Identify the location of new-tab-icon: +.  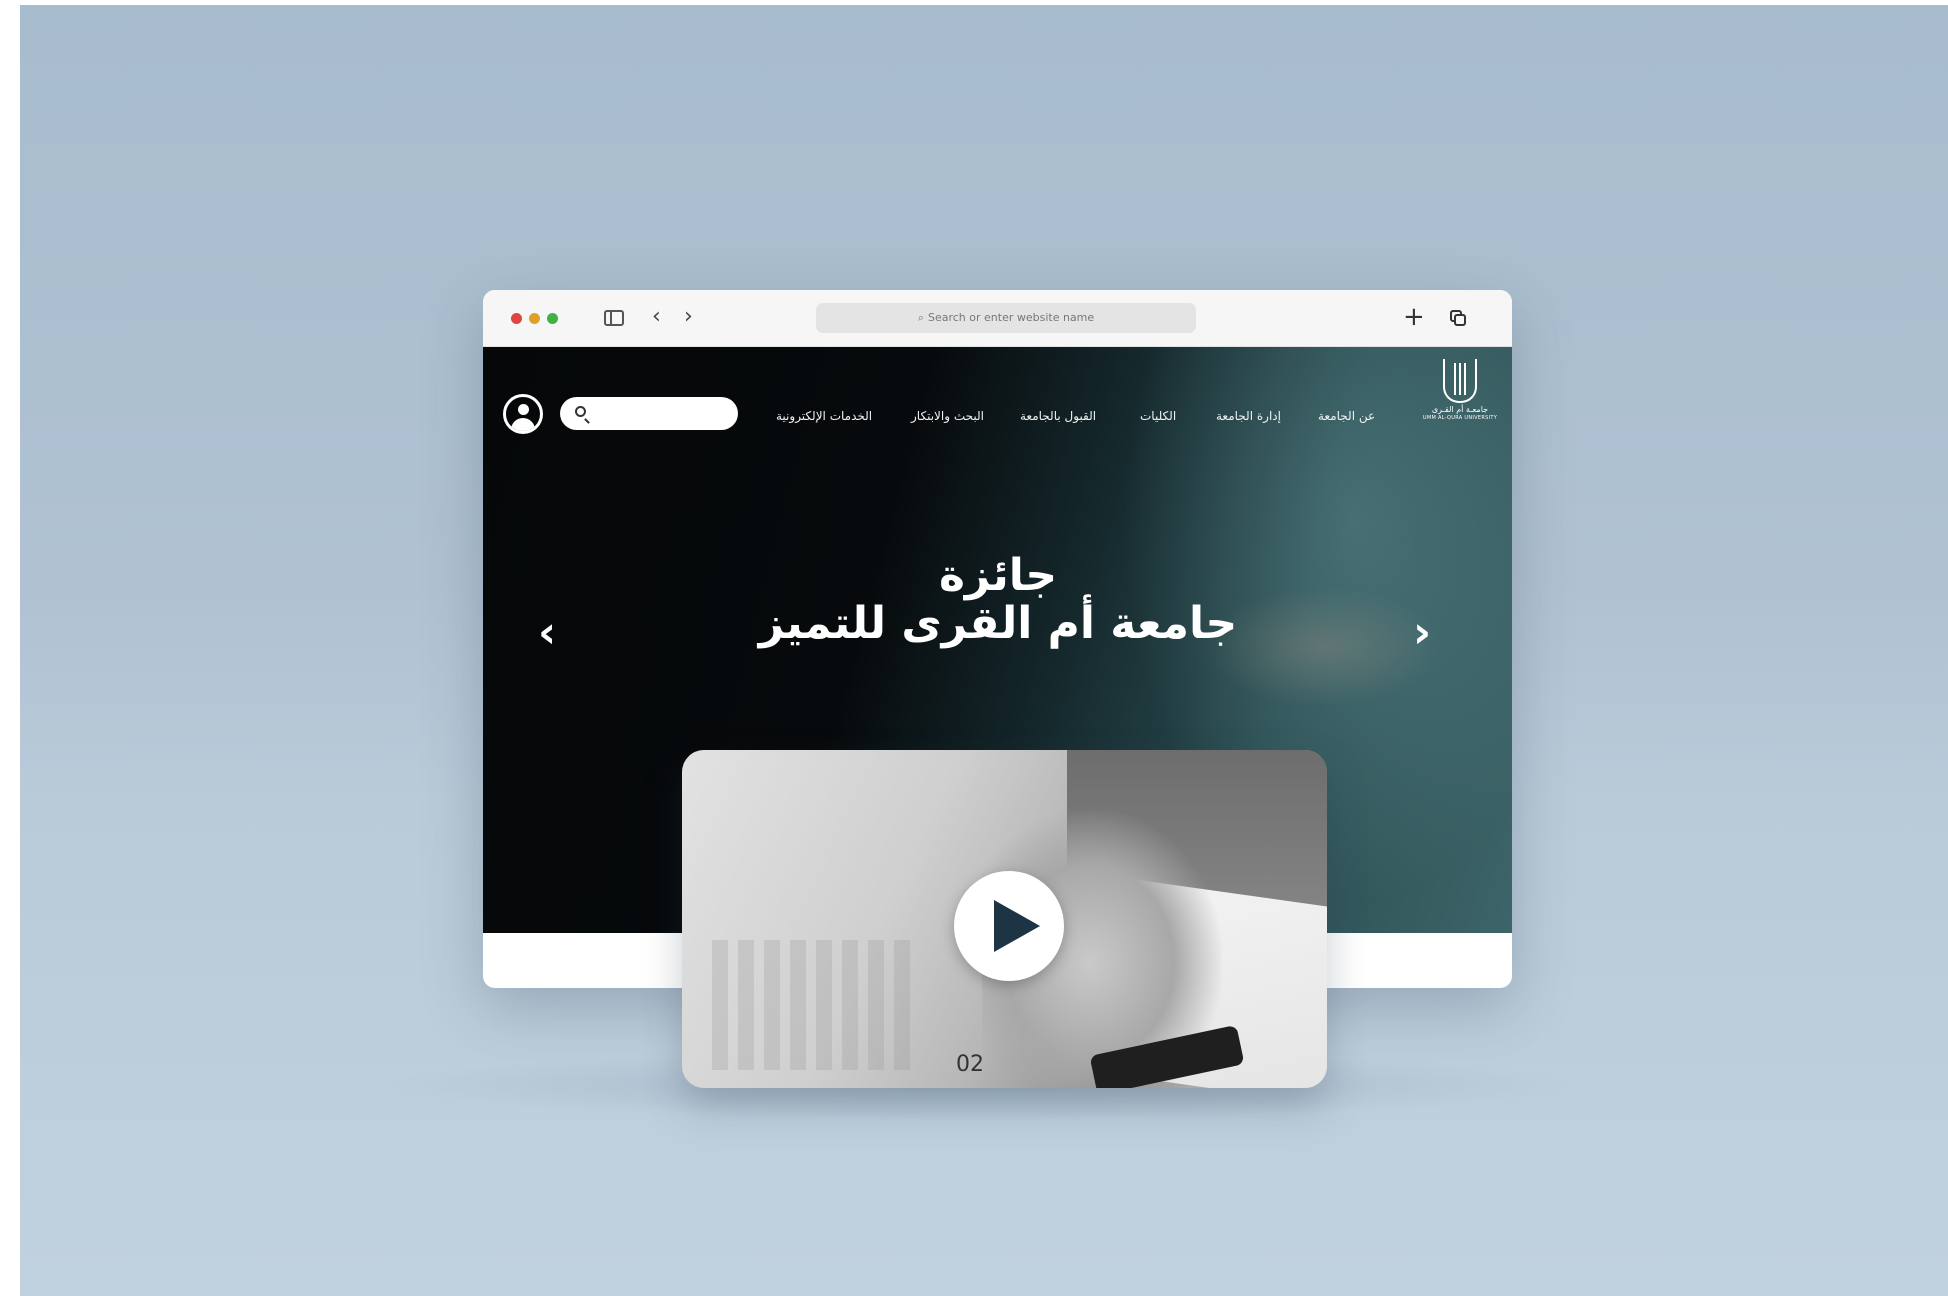
(1414, 317).